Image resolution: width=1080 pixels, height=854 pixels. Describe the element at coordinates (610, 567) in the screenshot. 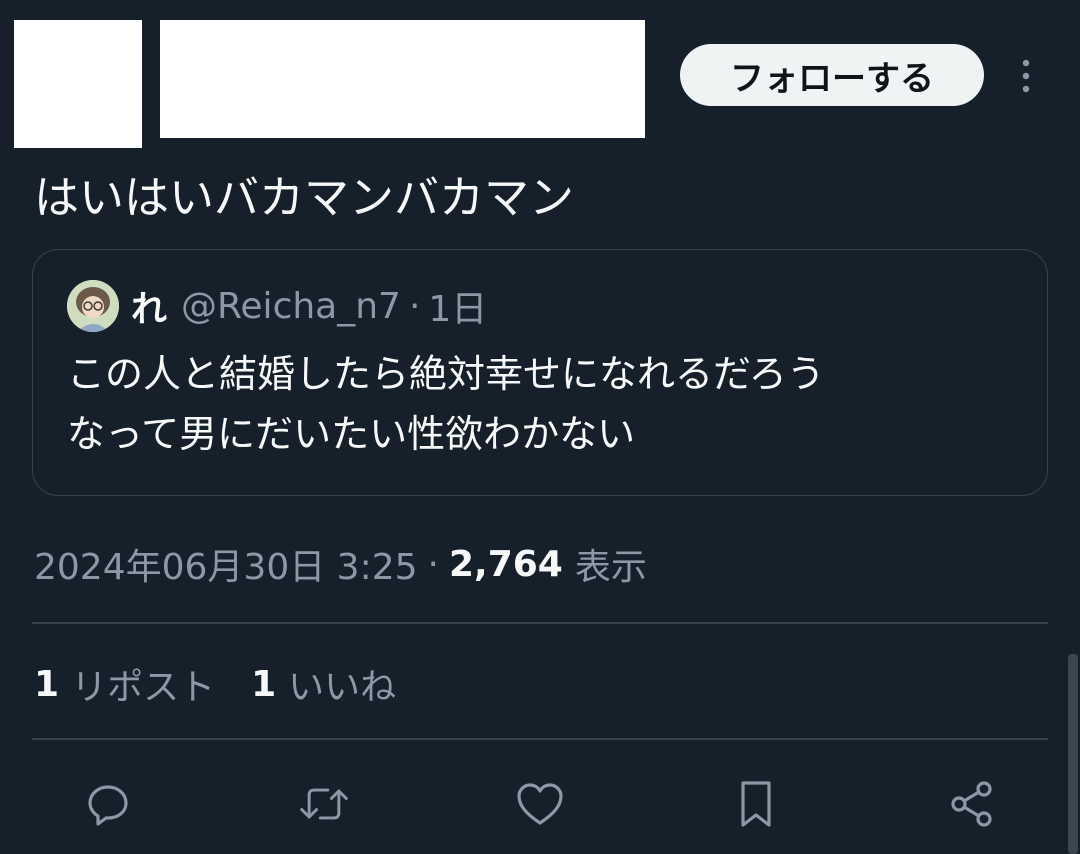

I see `views-label: 表示` at that location.